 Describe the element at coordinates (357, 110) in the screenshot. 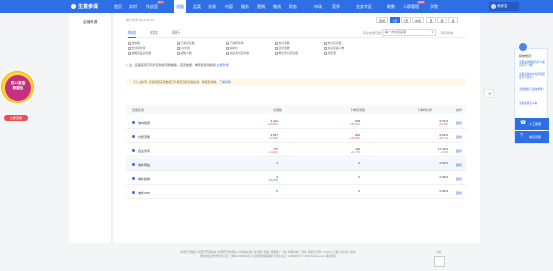

I see `header-order-buyers: 下单买家数` at that location.